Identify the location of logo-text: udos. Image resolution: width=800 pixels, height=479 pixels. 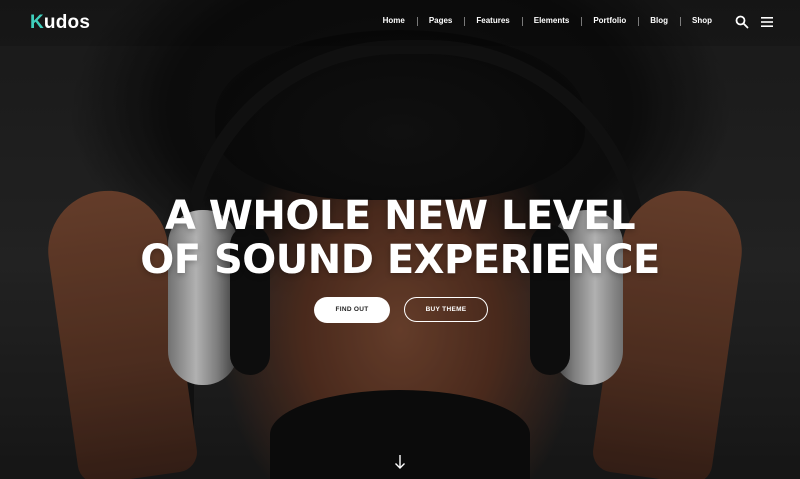
(67, 22).